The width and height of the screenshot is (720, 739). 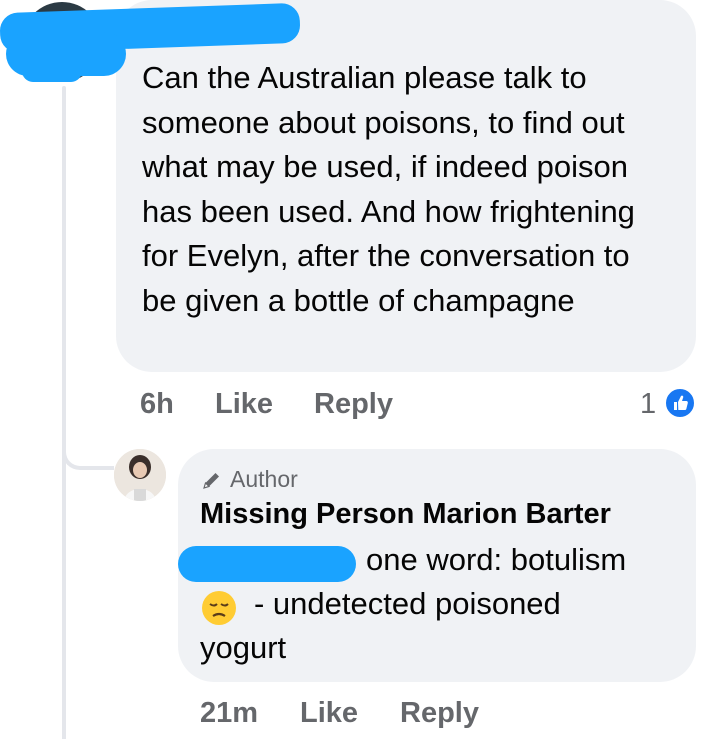 I want to click on reply-connector-curve, so click(x=88, y=455).